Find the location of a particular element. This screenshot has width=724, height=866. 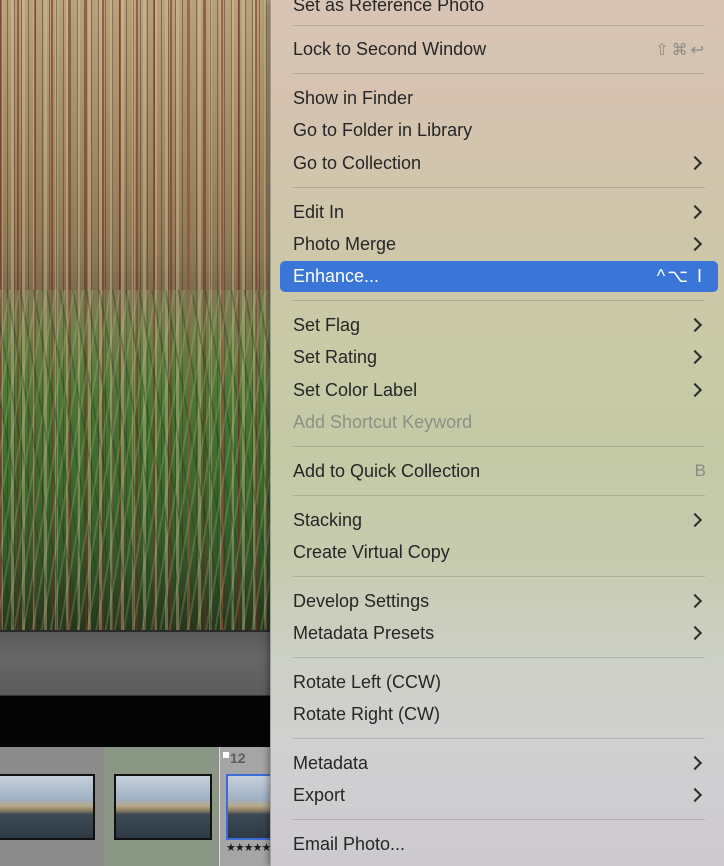

menu-item-label: Export is located at coordinates (319, 795).